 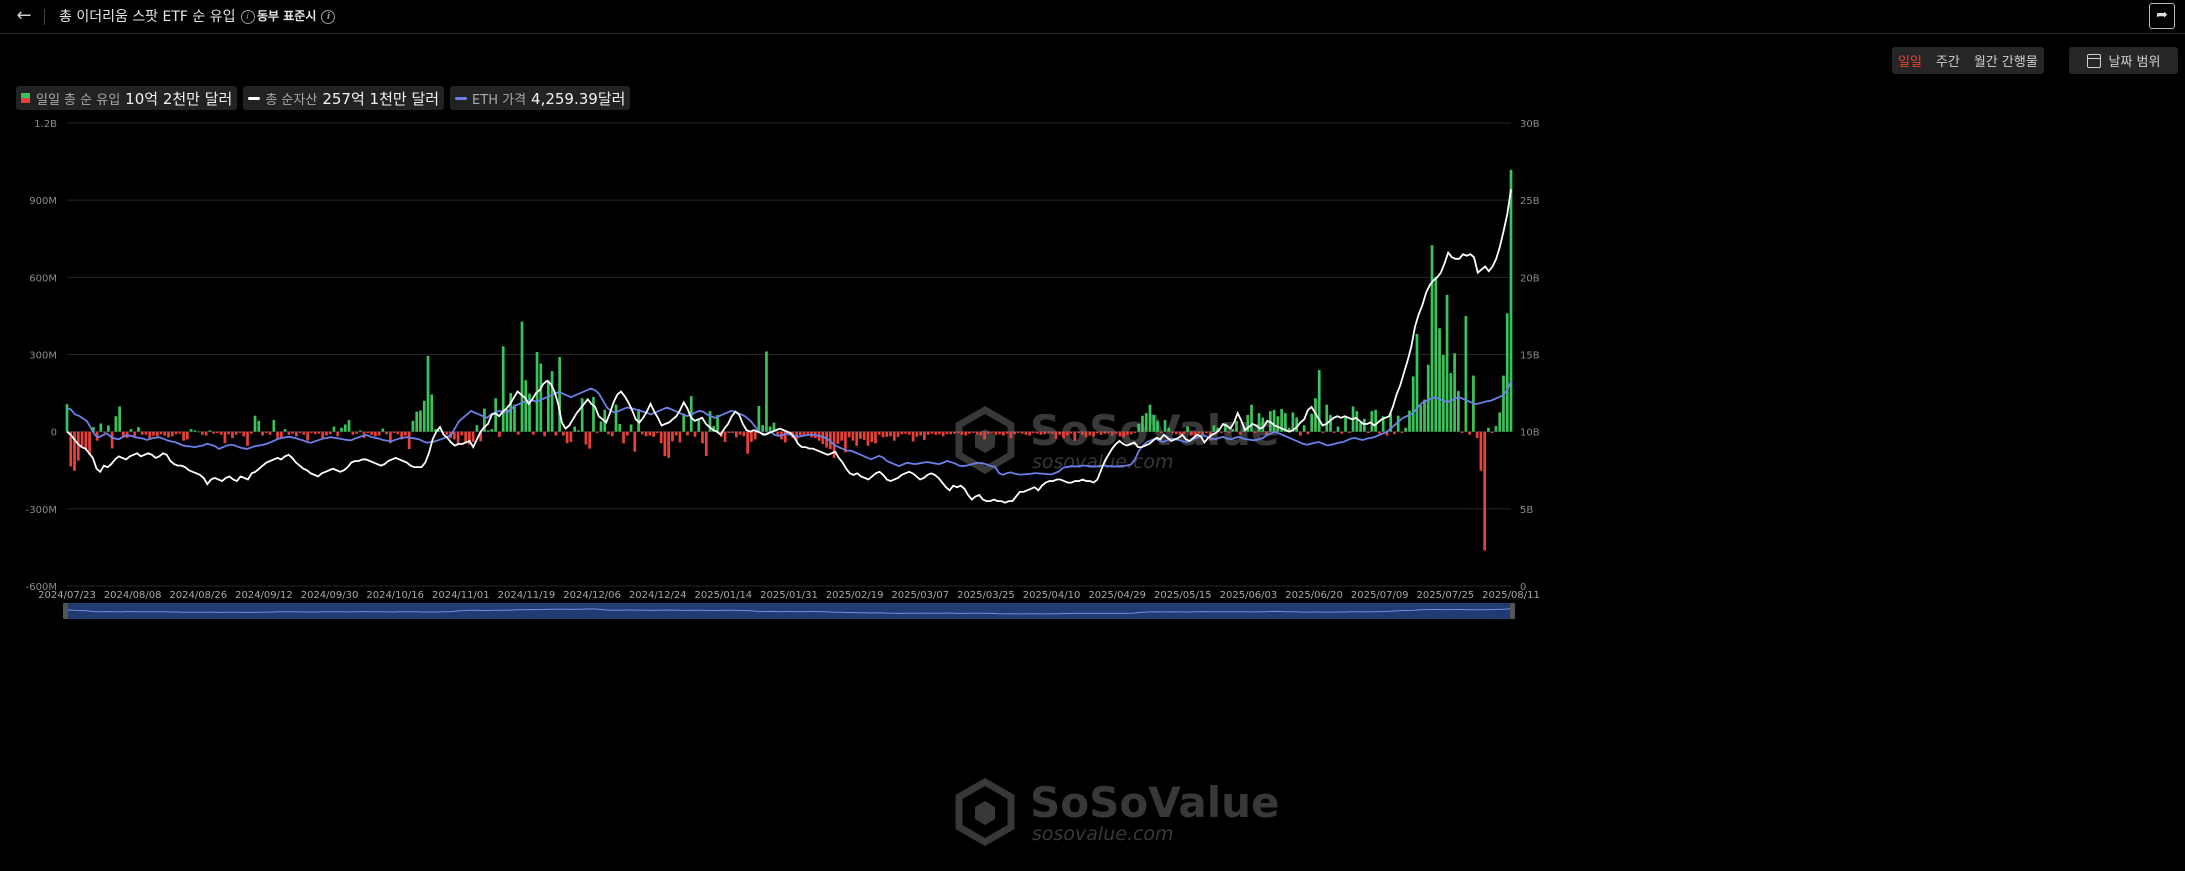 I want to click on x-tick-label: 2024/11/19, so click(x=527, y=595).